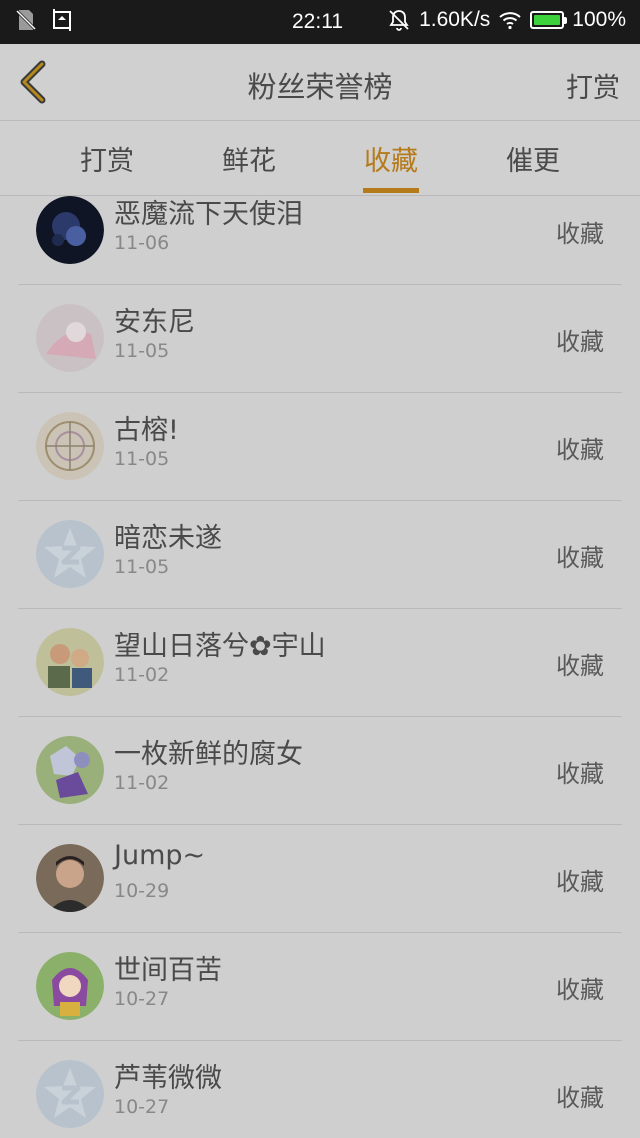  I want to click on fan-name: 一枚新鲜的腐女, so click(208, 754).